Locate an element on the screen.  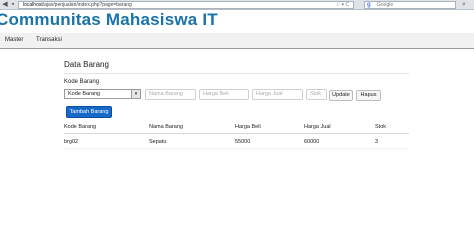
nama-barang-field: Nama Barang is located at coordinates (170, 94).